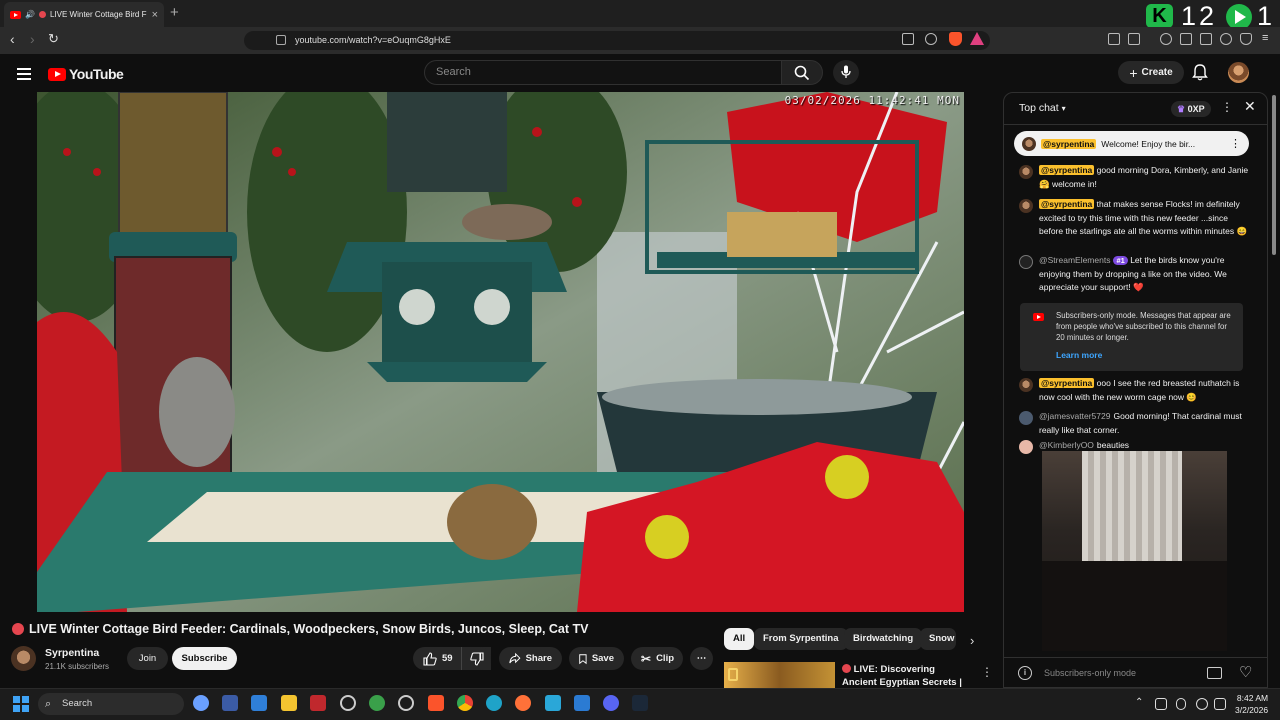 The height and width of the screenshot is (720, 1280). What do you see at coordinates (32, 39) in the screenshot?
I see `forward-icon: ›` at bounding box center [32, 39].